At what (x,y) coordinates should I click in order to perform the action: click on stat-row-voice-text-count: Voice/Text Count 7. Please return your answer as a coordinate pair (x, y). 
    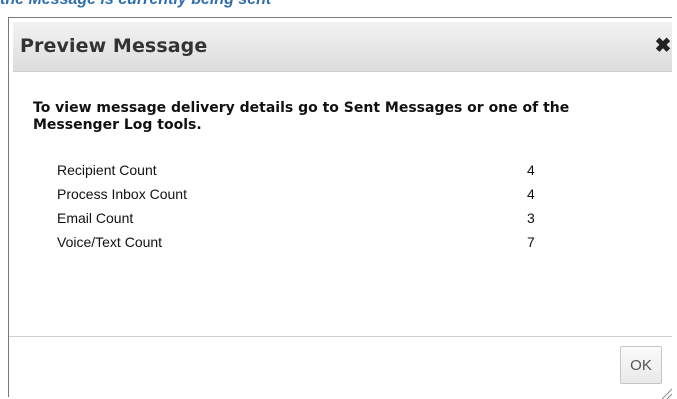
    Looking at the image, I should click on (337, 246).